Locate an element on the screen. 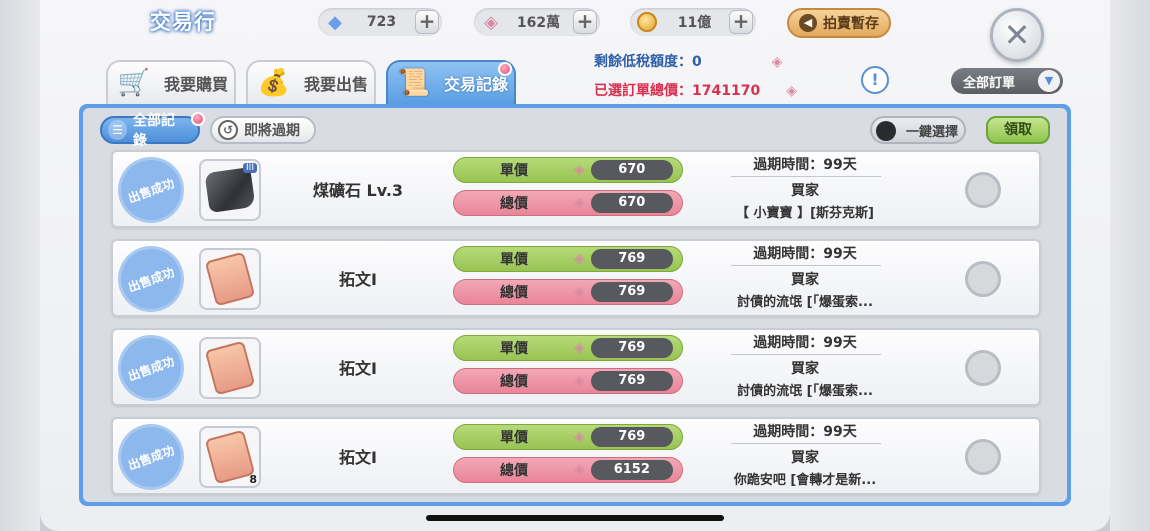  clock-icon: ↺ is located at coordinates (228, 130).